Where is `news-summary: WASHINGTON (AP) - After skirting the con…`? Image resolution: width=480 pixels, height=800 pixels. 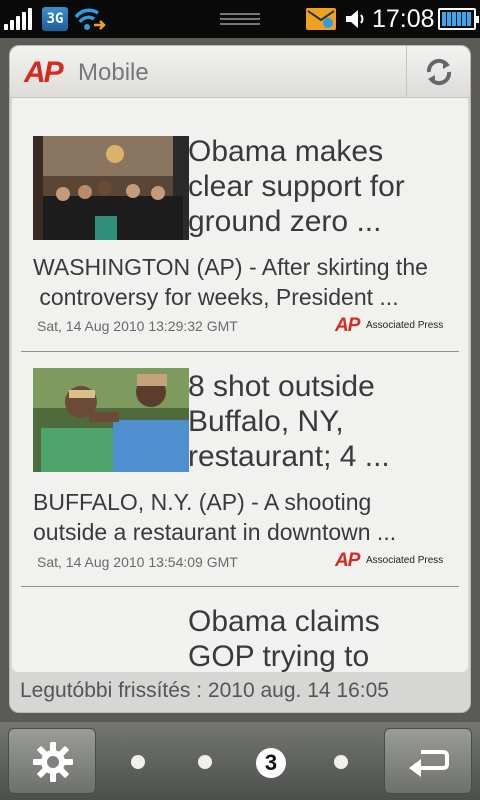 news-summary: WASHINGTON (AP) - After skirting the con… is located at coordinates (230, 282).